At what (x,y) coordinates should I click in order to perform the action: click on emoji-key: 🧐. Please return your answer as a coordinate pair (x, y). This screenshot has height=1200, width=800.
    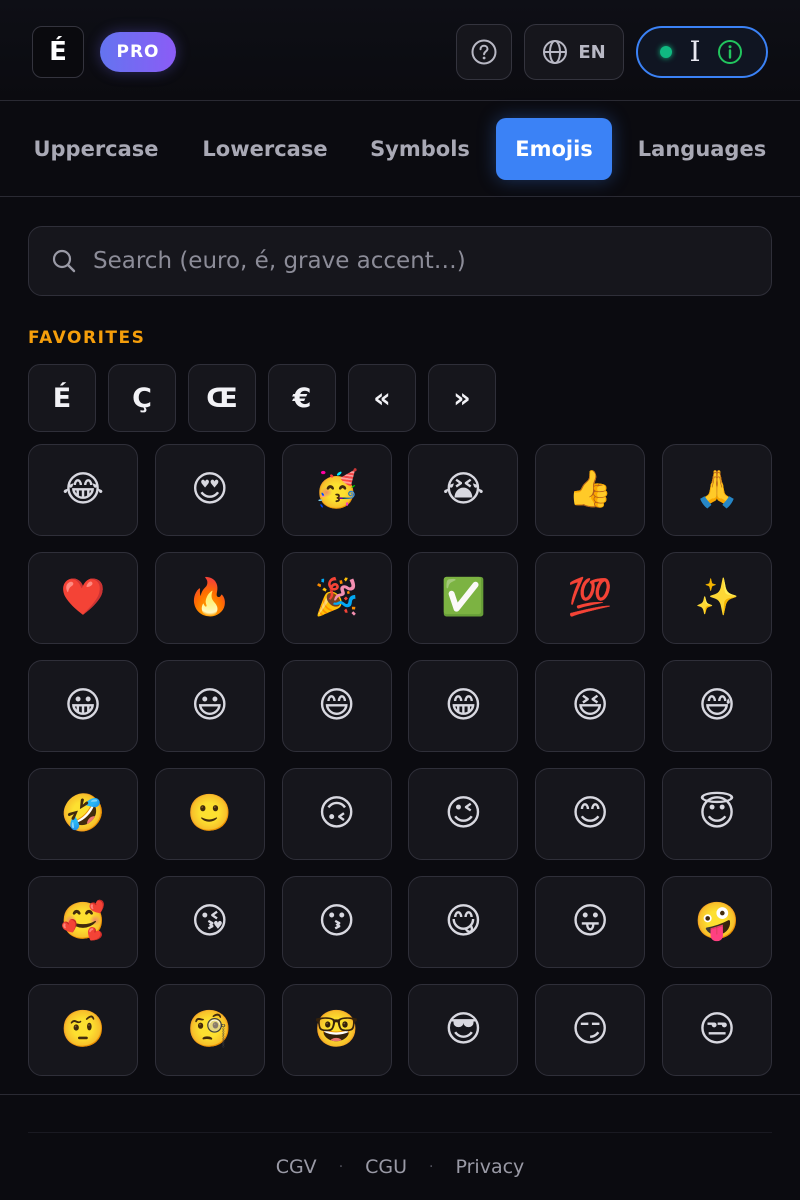
    Looking at the image, I should click on (209, 1030).